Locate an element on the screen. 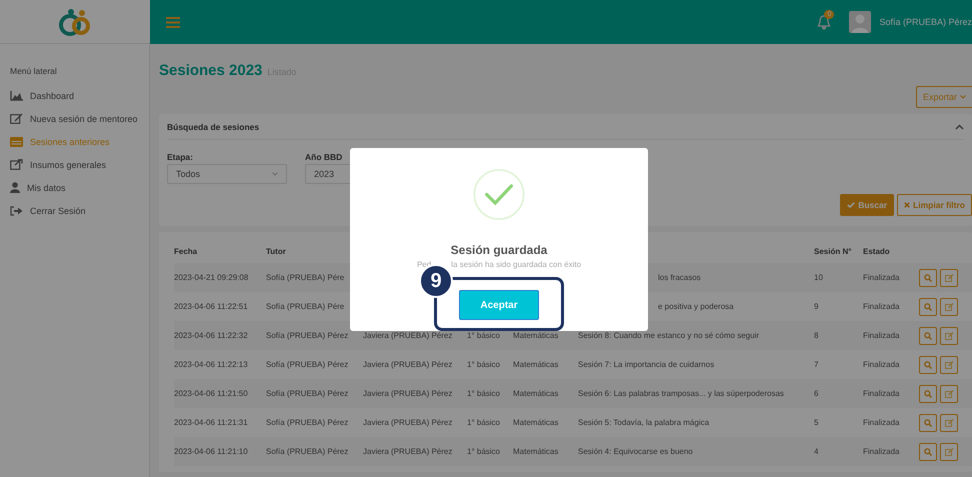 This screenshot has height=477, width=972. table-cell: 2023-04-06 11:21:50 is located at coordinates (211, 393).